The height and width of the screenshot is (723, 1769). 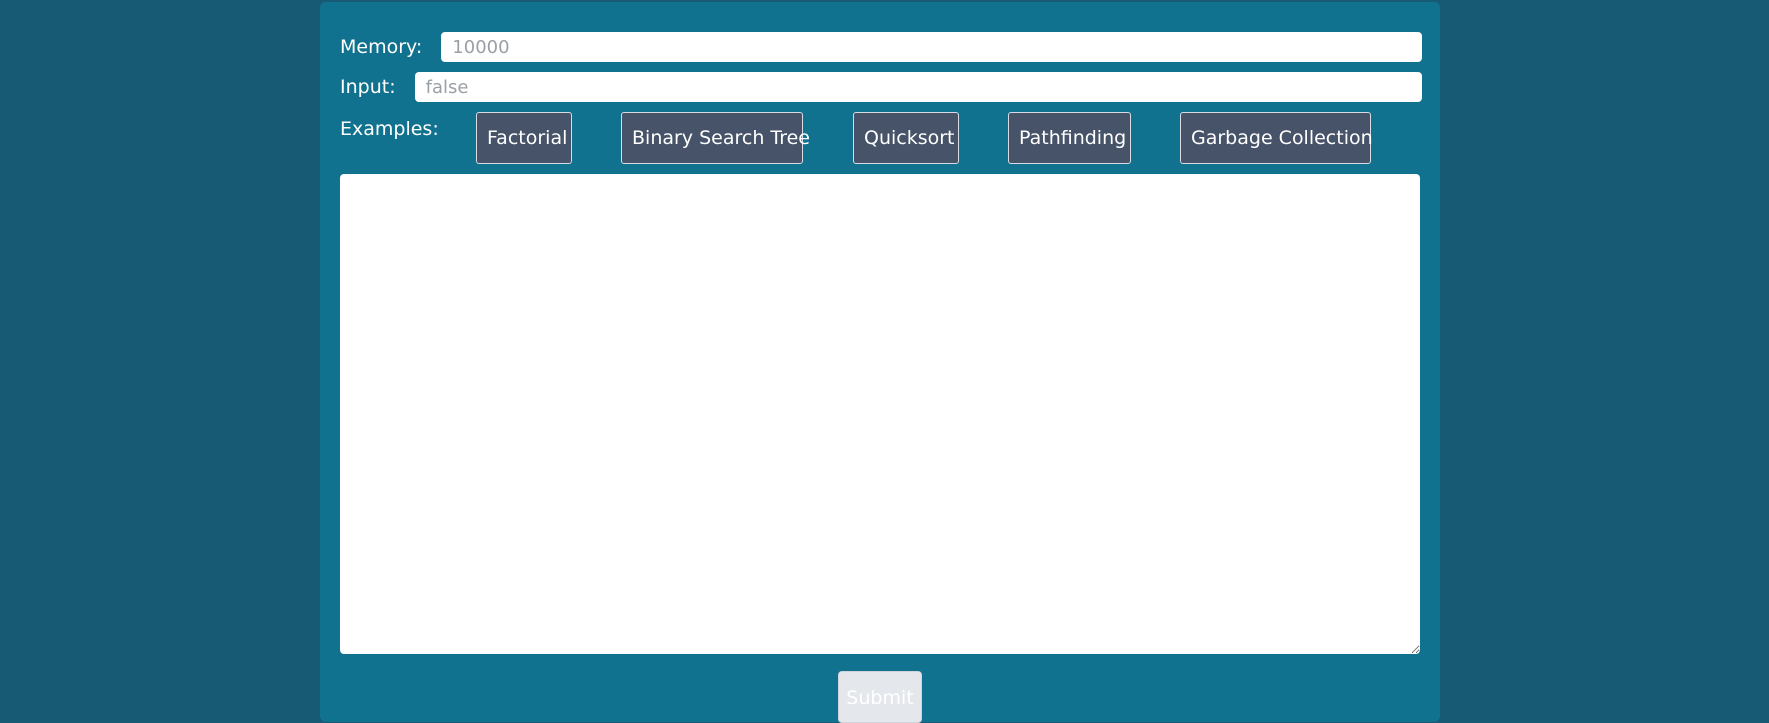 I want to click on memory-label: Memory:, so click(x=381, y=47).